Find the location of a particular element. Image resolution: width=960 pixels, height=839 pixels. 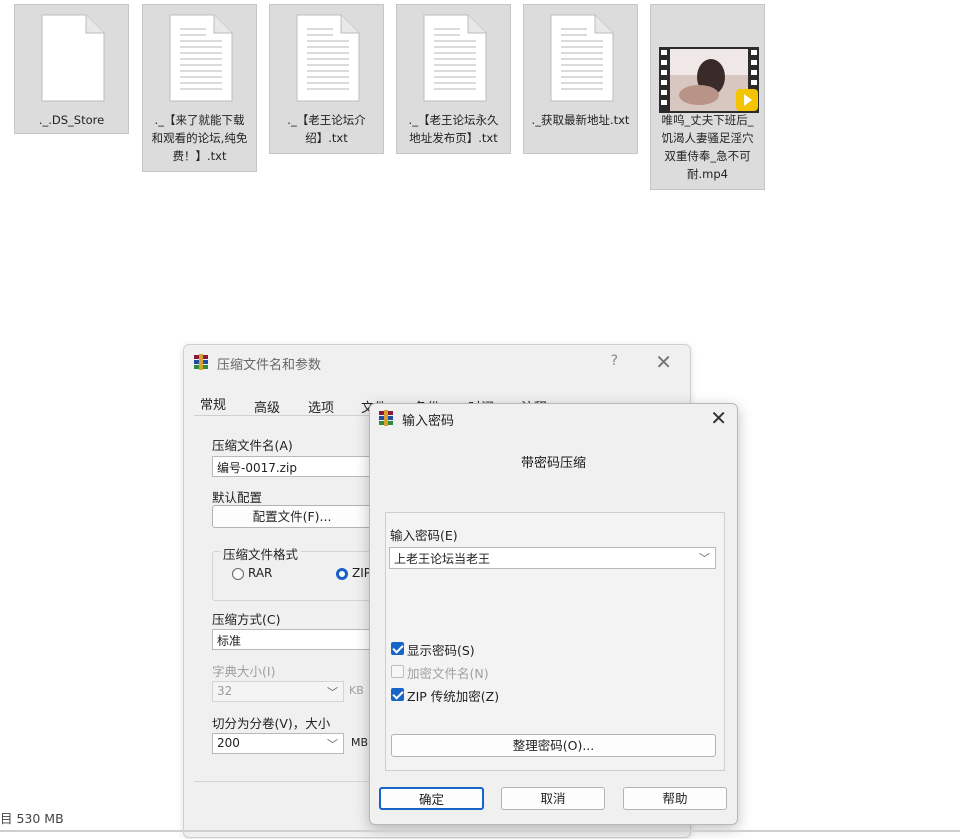

status-divider is located at coordinates (480, 831).